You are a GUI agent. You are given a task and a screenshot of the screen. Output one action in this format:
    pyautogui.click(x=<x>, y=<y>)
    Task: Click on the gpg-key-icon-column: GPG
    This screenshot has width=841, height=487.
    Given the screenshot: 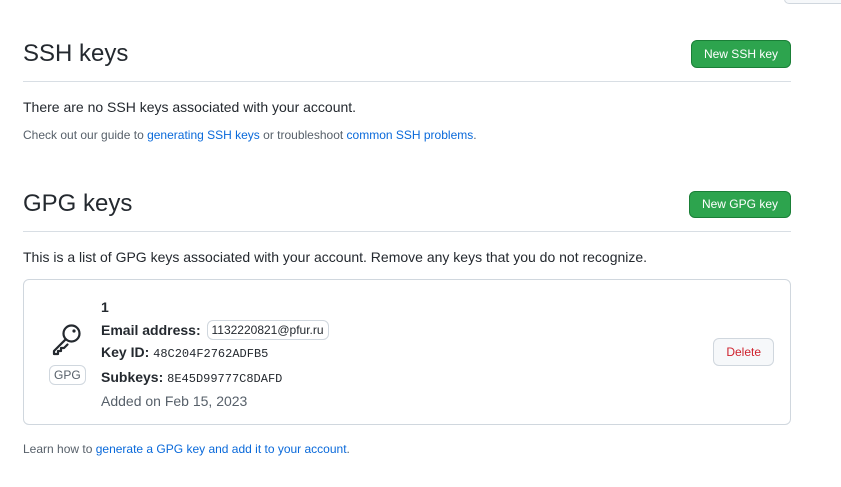 What is the action you would take?
    pyautogui.click(x=67, y=353)
    